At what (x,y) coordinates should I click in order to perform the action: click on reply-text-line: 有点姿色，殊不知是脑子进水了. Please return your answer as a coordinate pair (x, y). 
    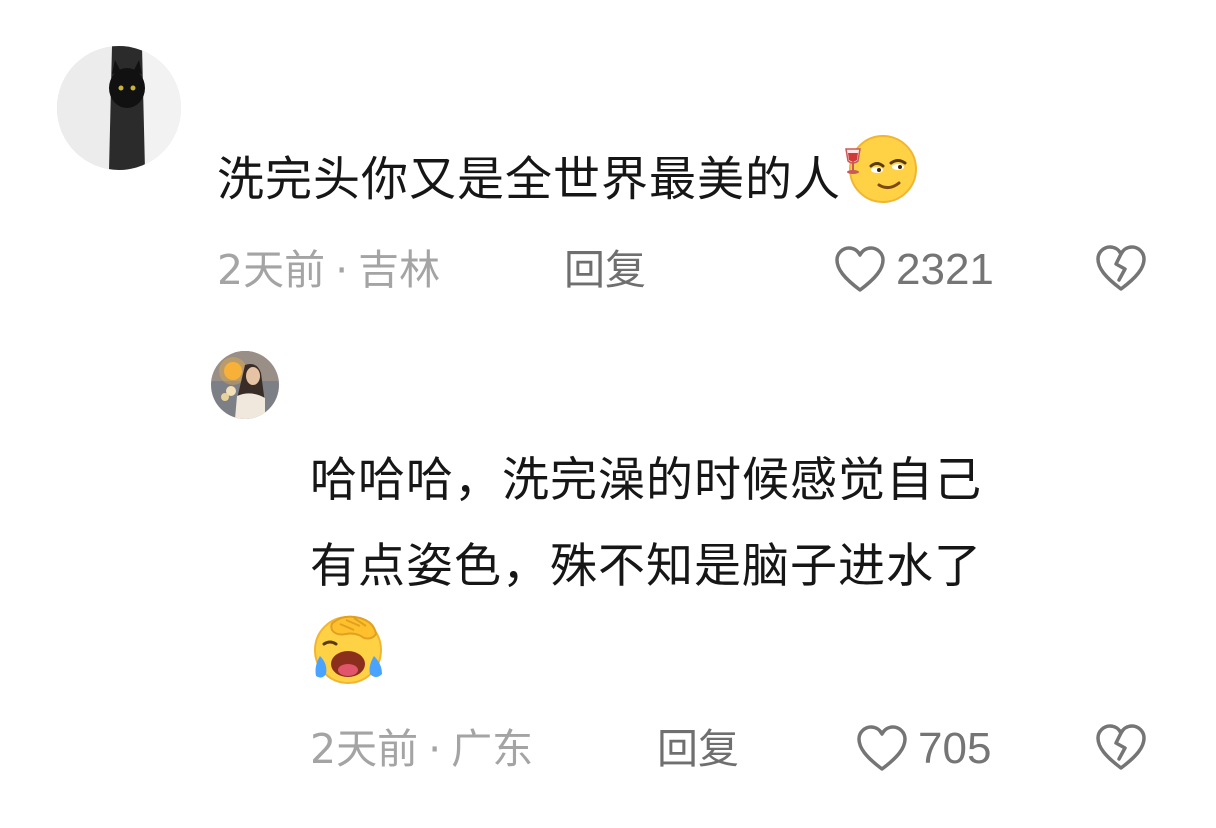
    Looking at the image, I should click on (646, 566).